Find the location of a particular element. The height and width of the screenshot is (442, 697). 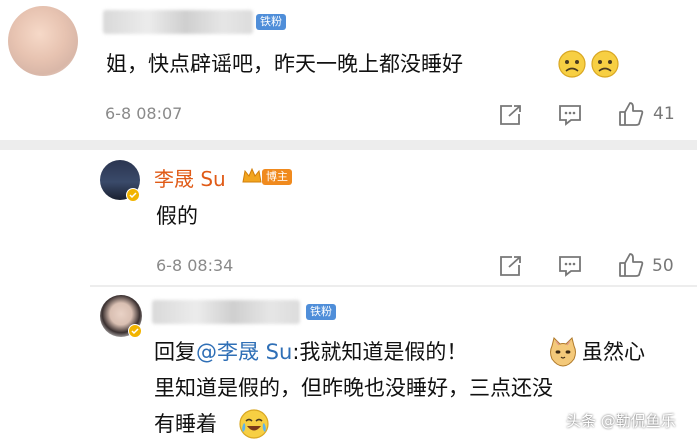

watermark: 头条 @勒侃鱼乐 is located at coordinates (621, 421).